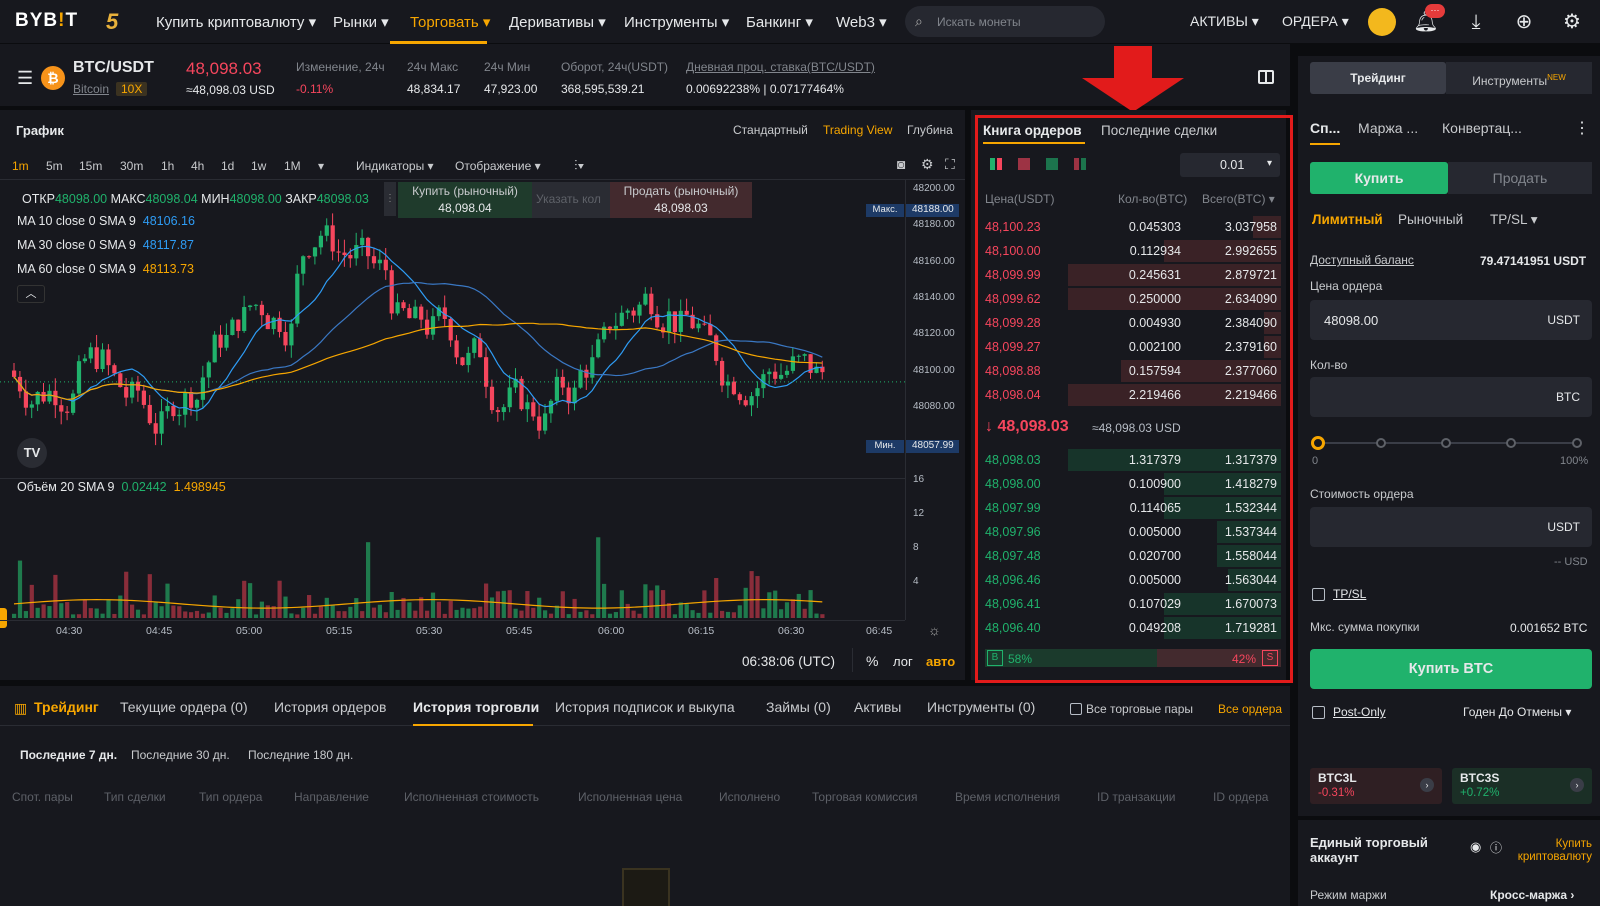 The height and width of the screenshot is (906, 1600). What do you see at coordinates (1522, 786) in the screenshot?
I see `btc3s-card: BTC3S +0.72% ›` at bounding box center [1522, 786].